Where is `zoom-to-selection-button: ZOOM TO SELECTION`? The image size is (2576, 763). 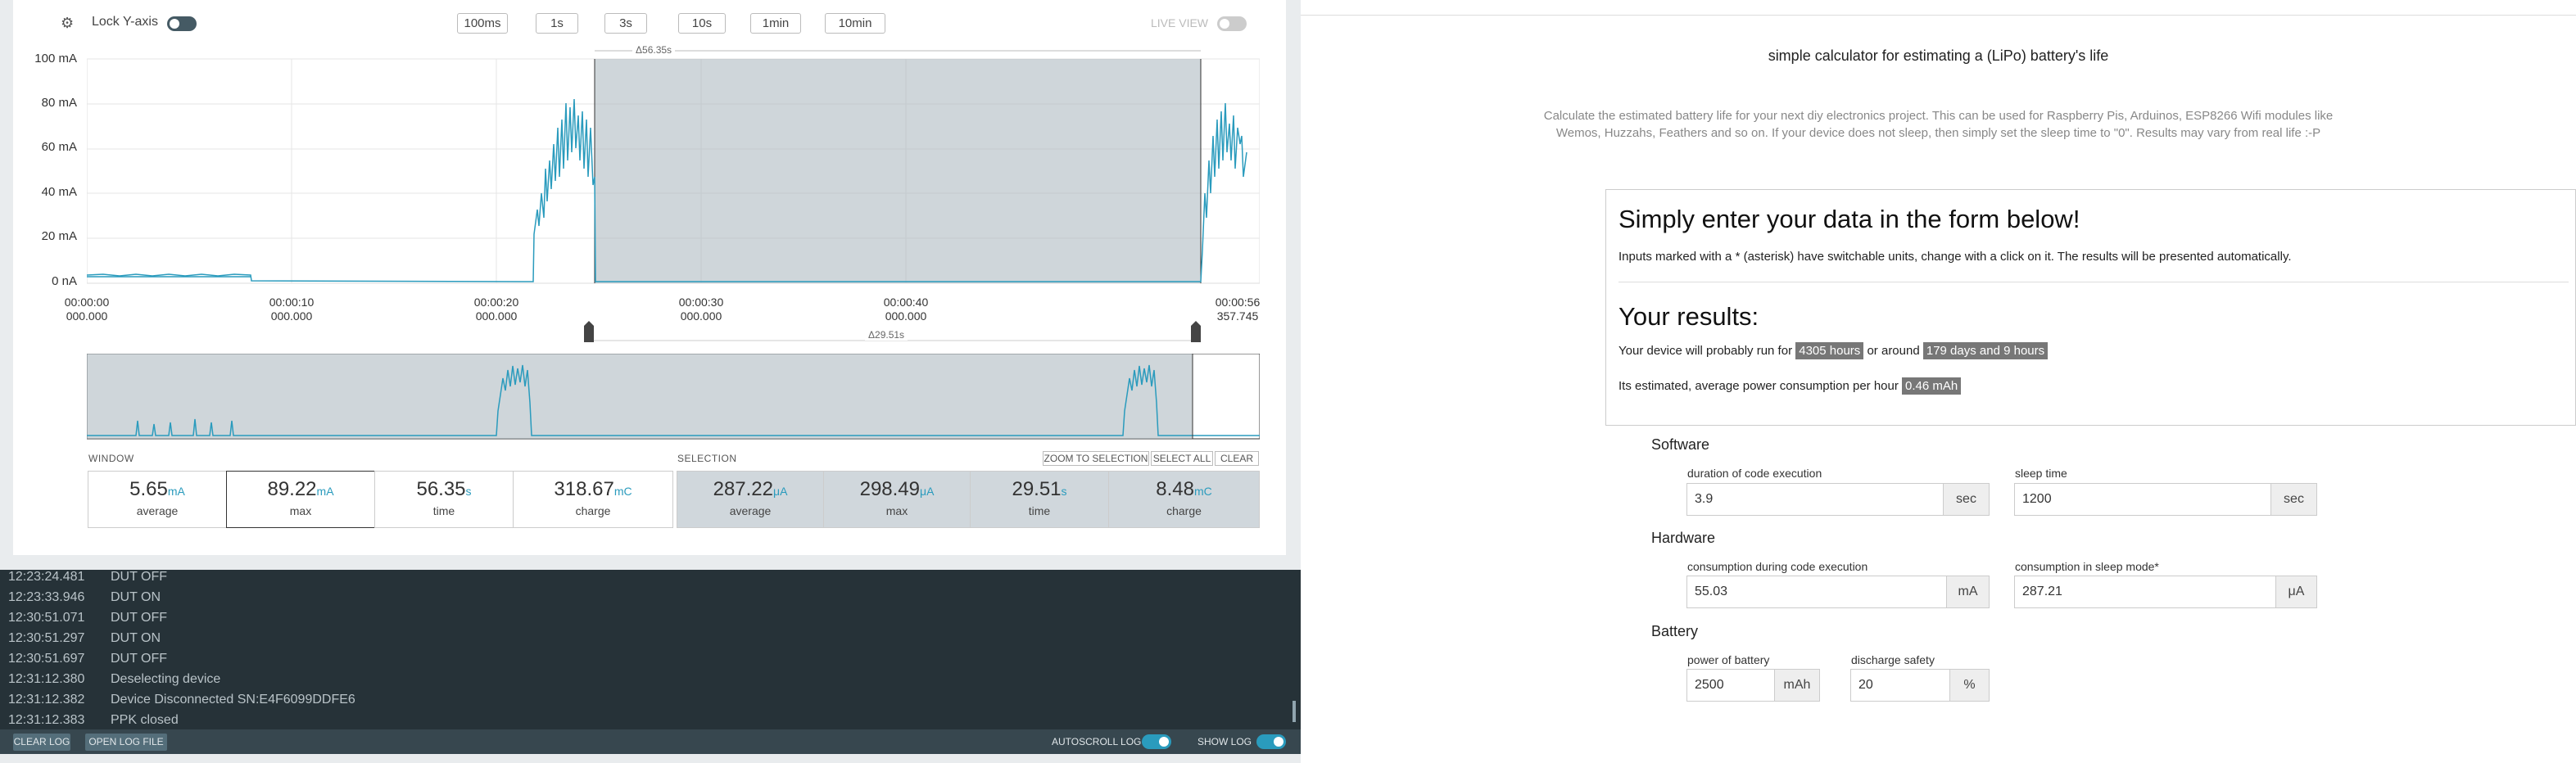
zoom-to-selection-button: ZOOM TO SELECTION is located at coordinates (1096, 458).